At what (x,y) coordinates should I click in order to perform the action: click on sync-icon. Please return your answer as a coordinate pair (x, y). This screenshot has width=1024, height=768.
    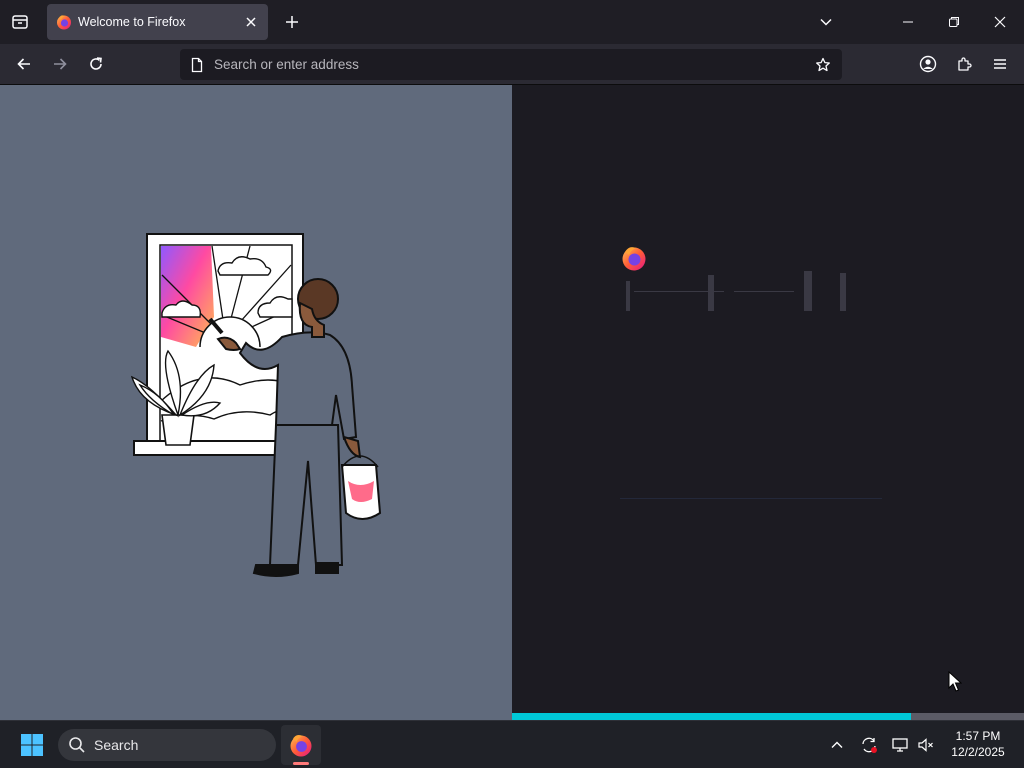
    Looking at the image, I should click on (869, 745).